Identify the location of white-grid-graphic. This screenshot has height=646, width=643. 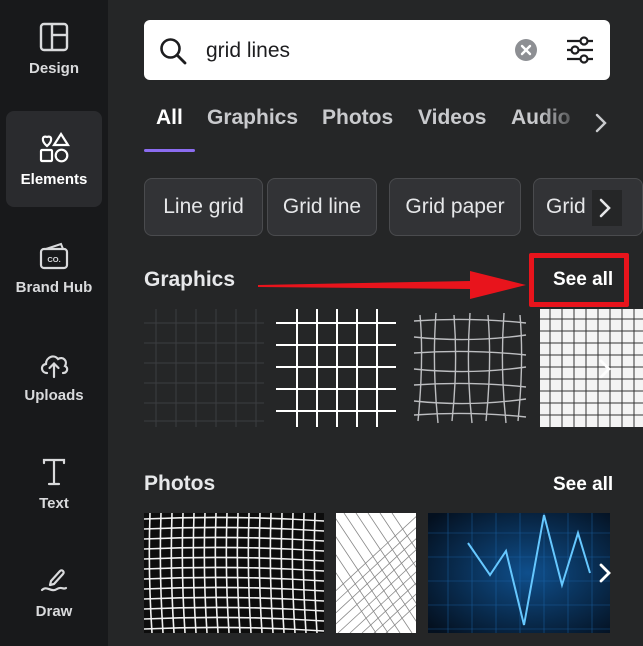
(336, 368).